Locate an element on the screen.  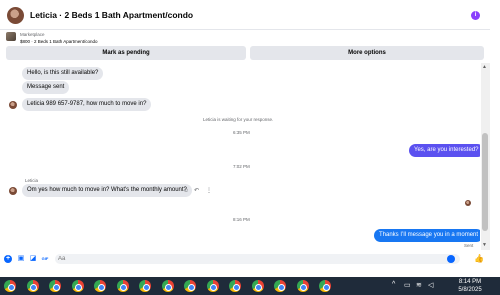
emoji-icon is located at coordinates (451, 259).